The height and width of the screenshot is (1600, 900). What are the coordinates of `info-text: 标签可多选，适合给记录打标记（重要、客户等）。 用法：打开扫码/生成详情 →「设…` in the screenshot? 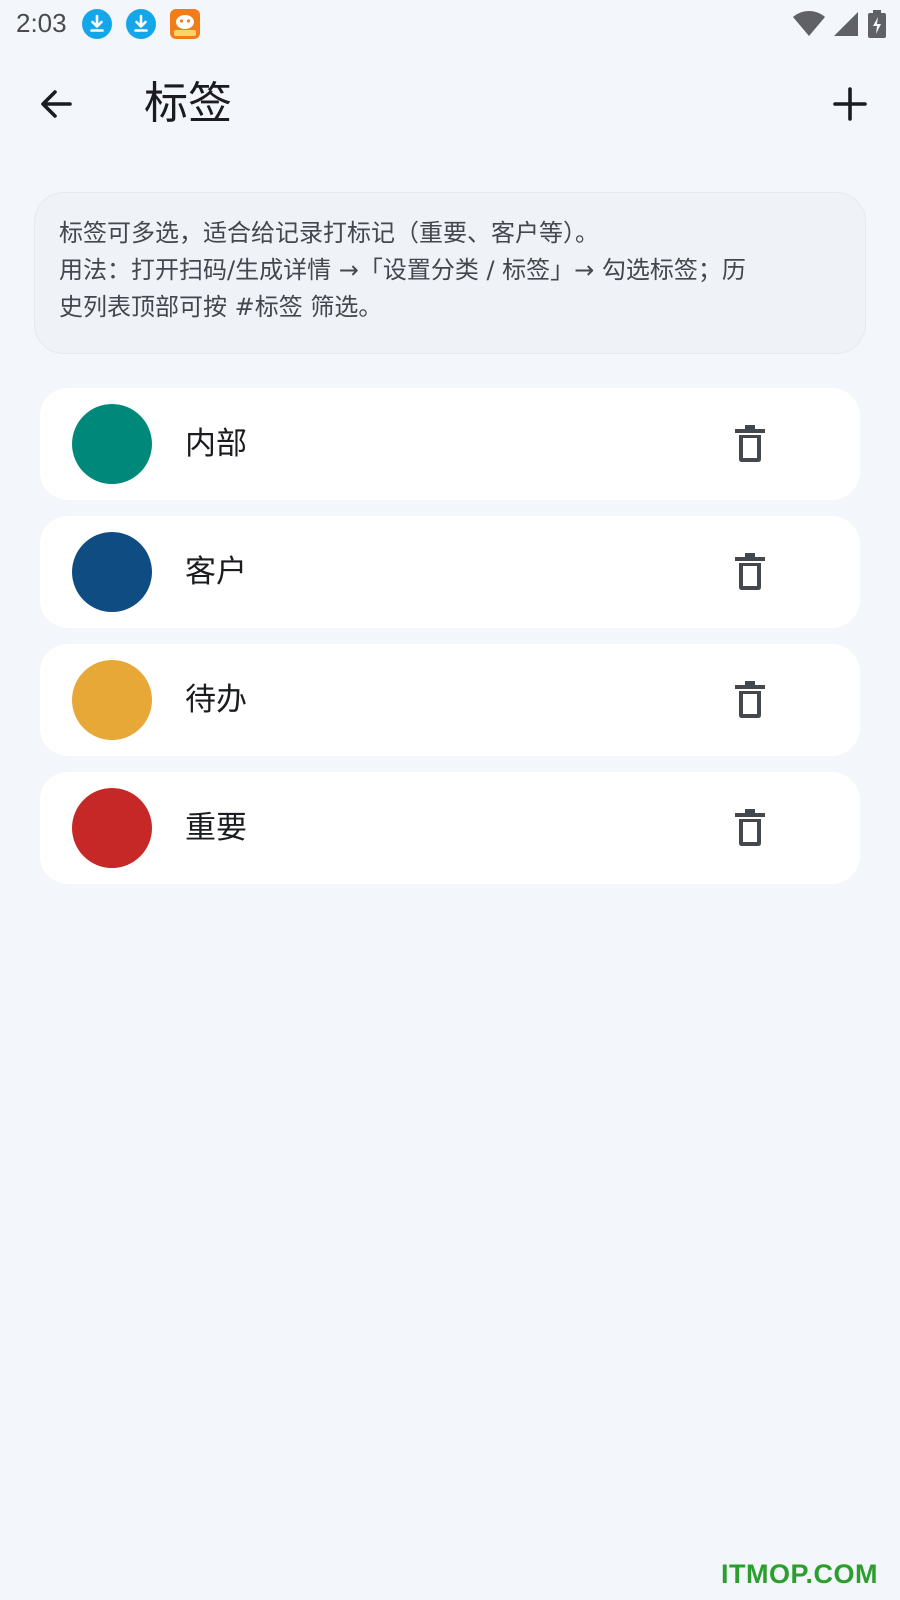 It's located at (402, 270).